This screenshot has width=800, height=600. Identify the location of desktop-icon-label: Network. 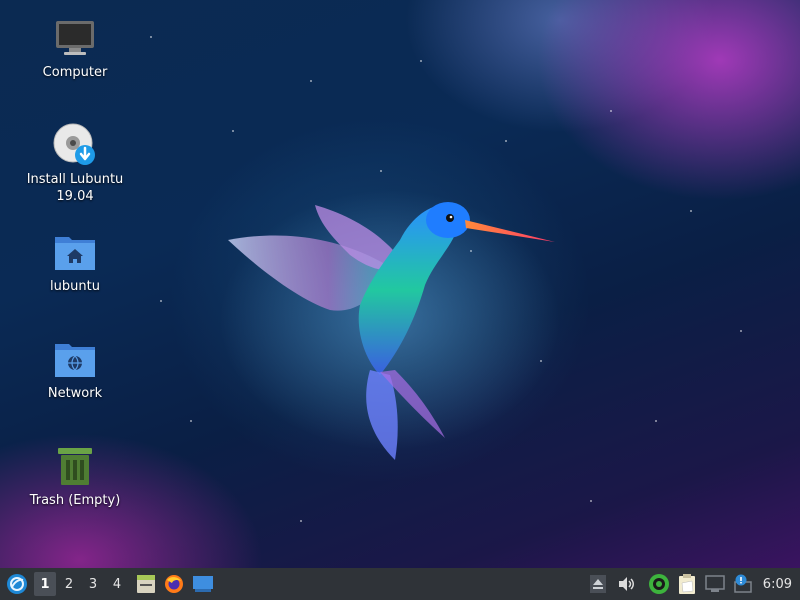
(75, 393).